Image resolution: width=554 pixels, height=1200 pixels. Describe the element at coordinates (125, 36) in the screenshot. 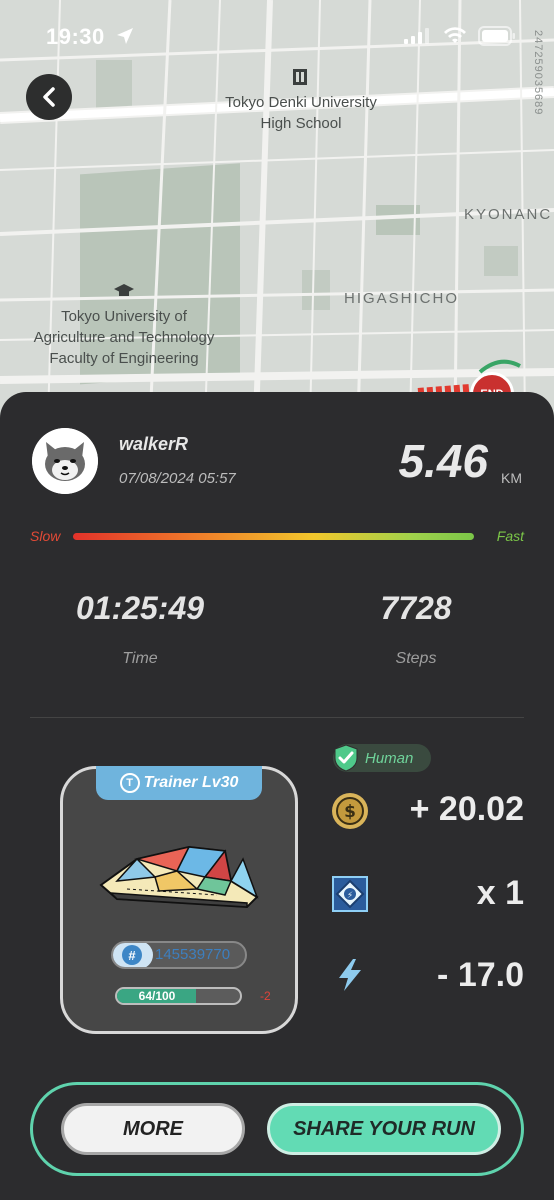

I see `location-arrow-icon` at that location.